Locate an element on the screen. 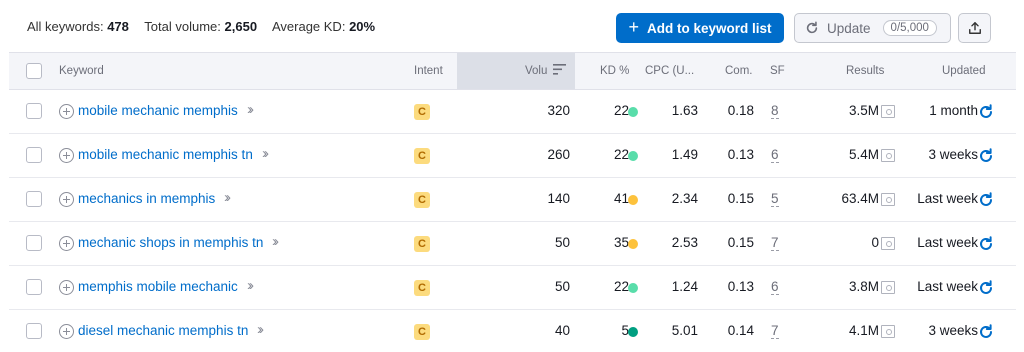 This screenshot has width=1024, height=352. add-to-keyword-list-button: + Add to keyword list is located at coordinates (700, 28).